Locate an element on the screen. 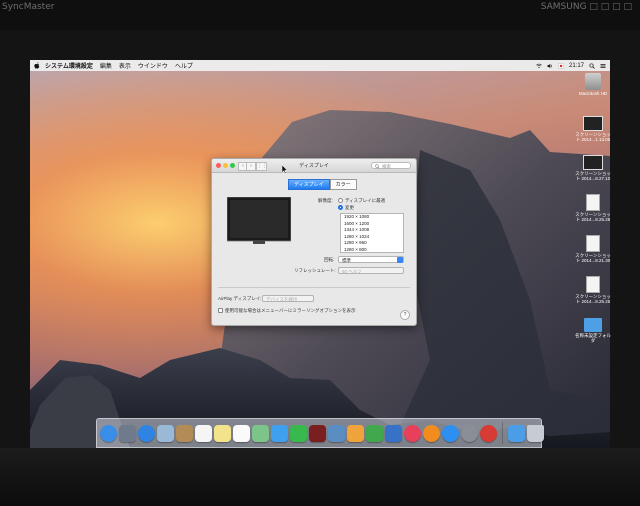 This screenshot has width=640, height=506. radio-best-for-display-label: ディスプレイに最適 is located at coordinates (365, 200).